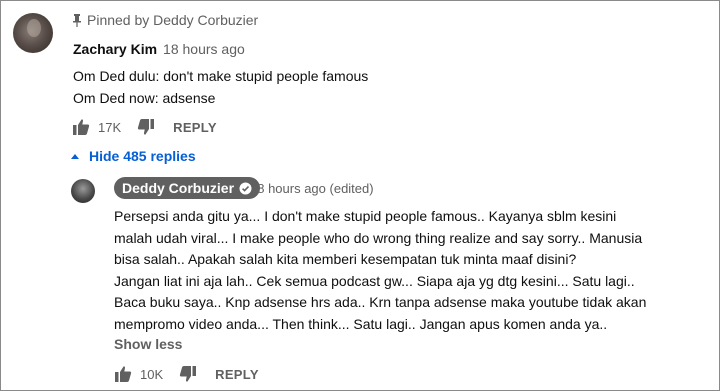 This screenshot has height=391, width=720. I want to click on comment-actions: 17K REPLY, so click(144, 127).